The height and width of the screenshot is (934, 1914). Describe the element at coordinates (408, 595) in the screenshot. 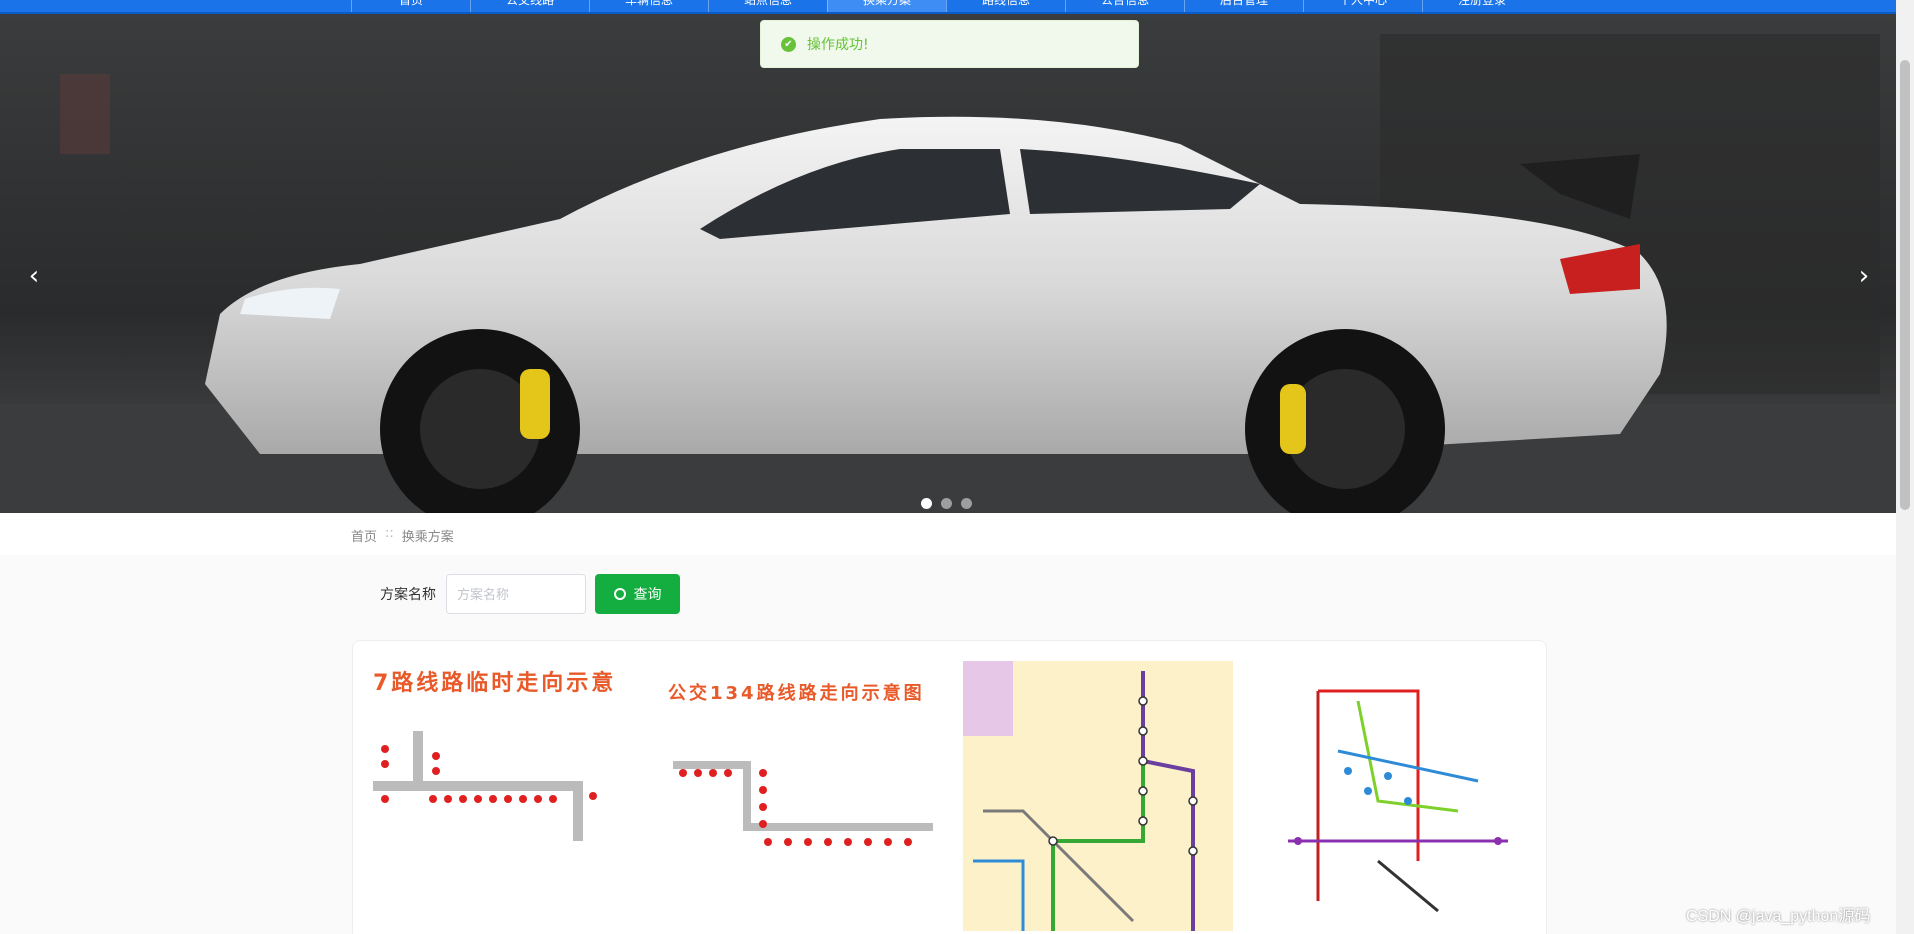

I see `search-label: 方案名称` at that location.